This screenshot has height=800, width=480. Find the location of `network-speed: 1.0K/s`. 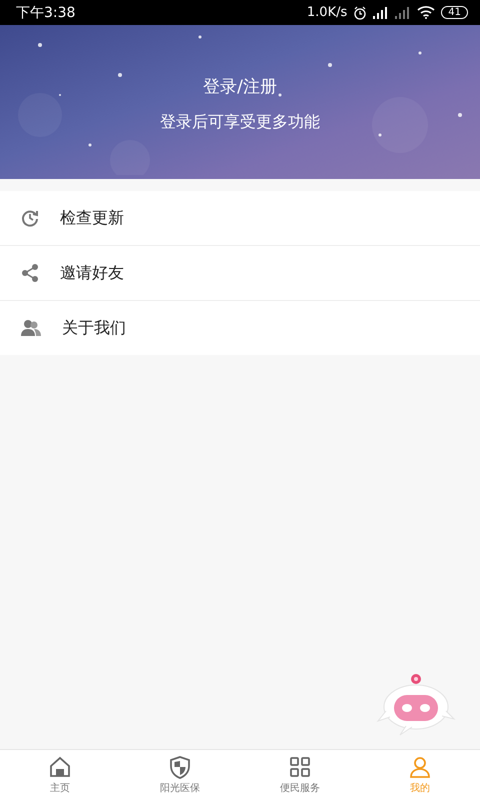

network-speed: 1.0K/s is located at coordinates (327, 12).